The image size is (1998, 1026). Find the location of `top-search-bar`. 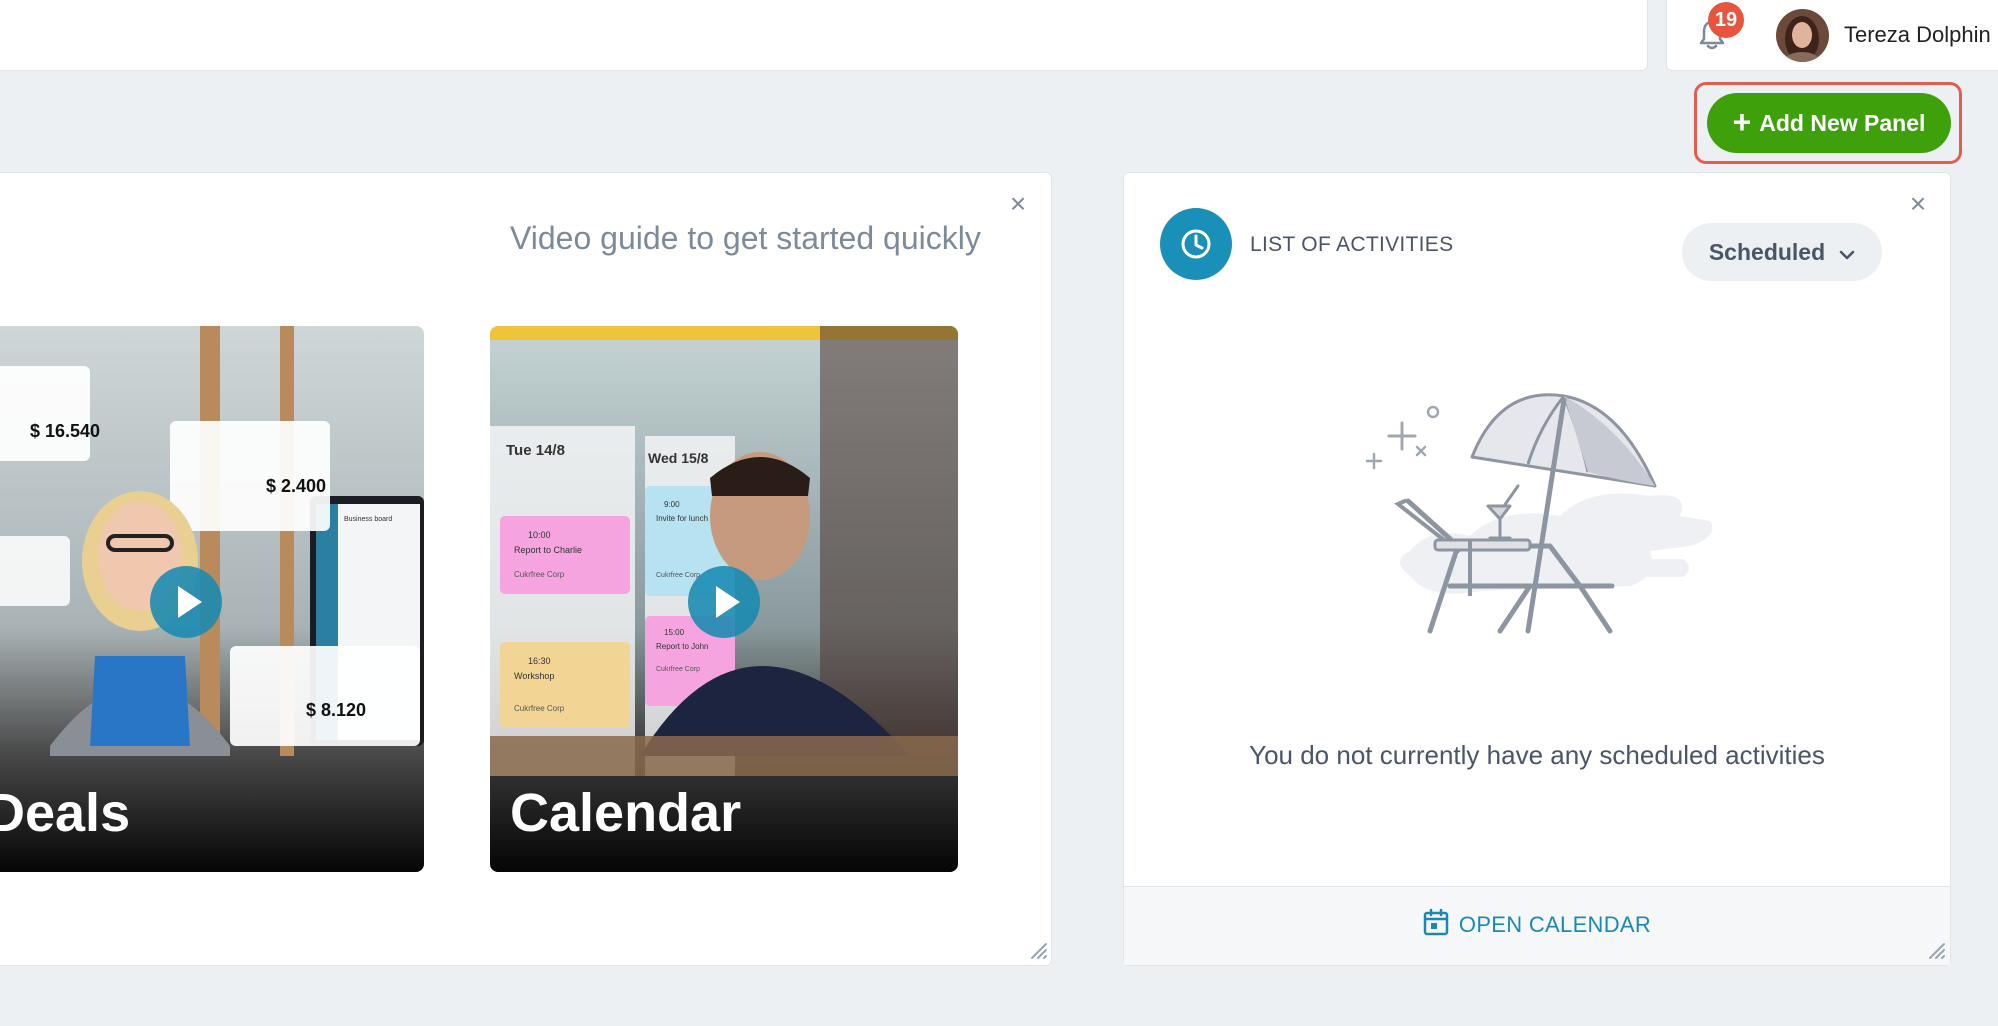

top-search-bar is located at coordinates (824, 35).